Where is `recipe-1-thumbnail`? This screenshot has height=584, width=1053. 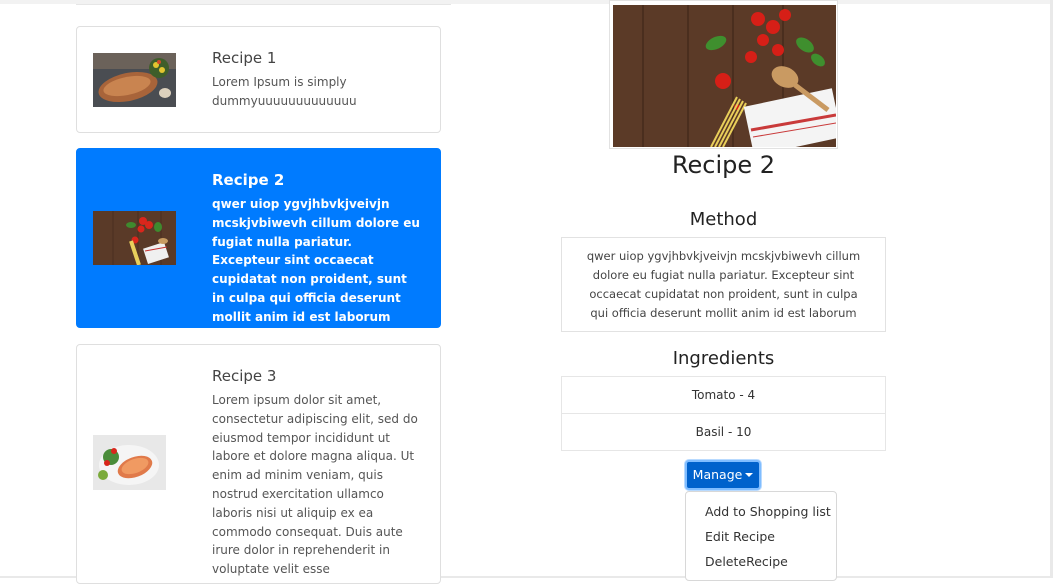
recipe-1-thumbnail is located at coordinates (134, 80).